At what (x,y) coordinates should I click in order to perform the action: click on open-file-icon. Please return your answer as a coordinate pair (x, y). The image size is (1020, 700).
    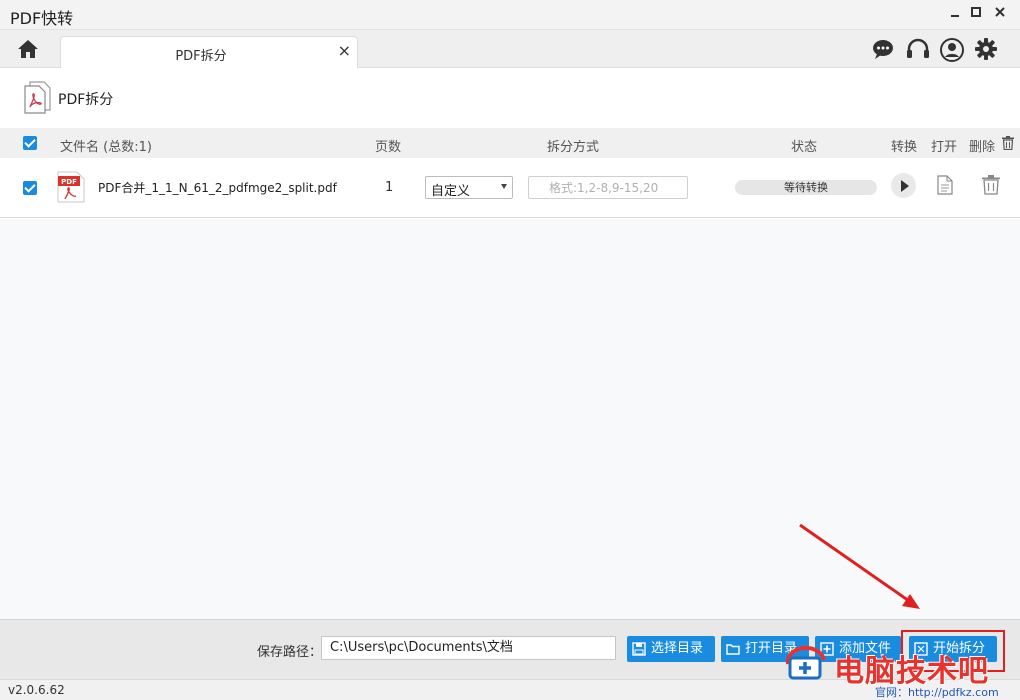
    Looking at the image, I should click on (945, 185).